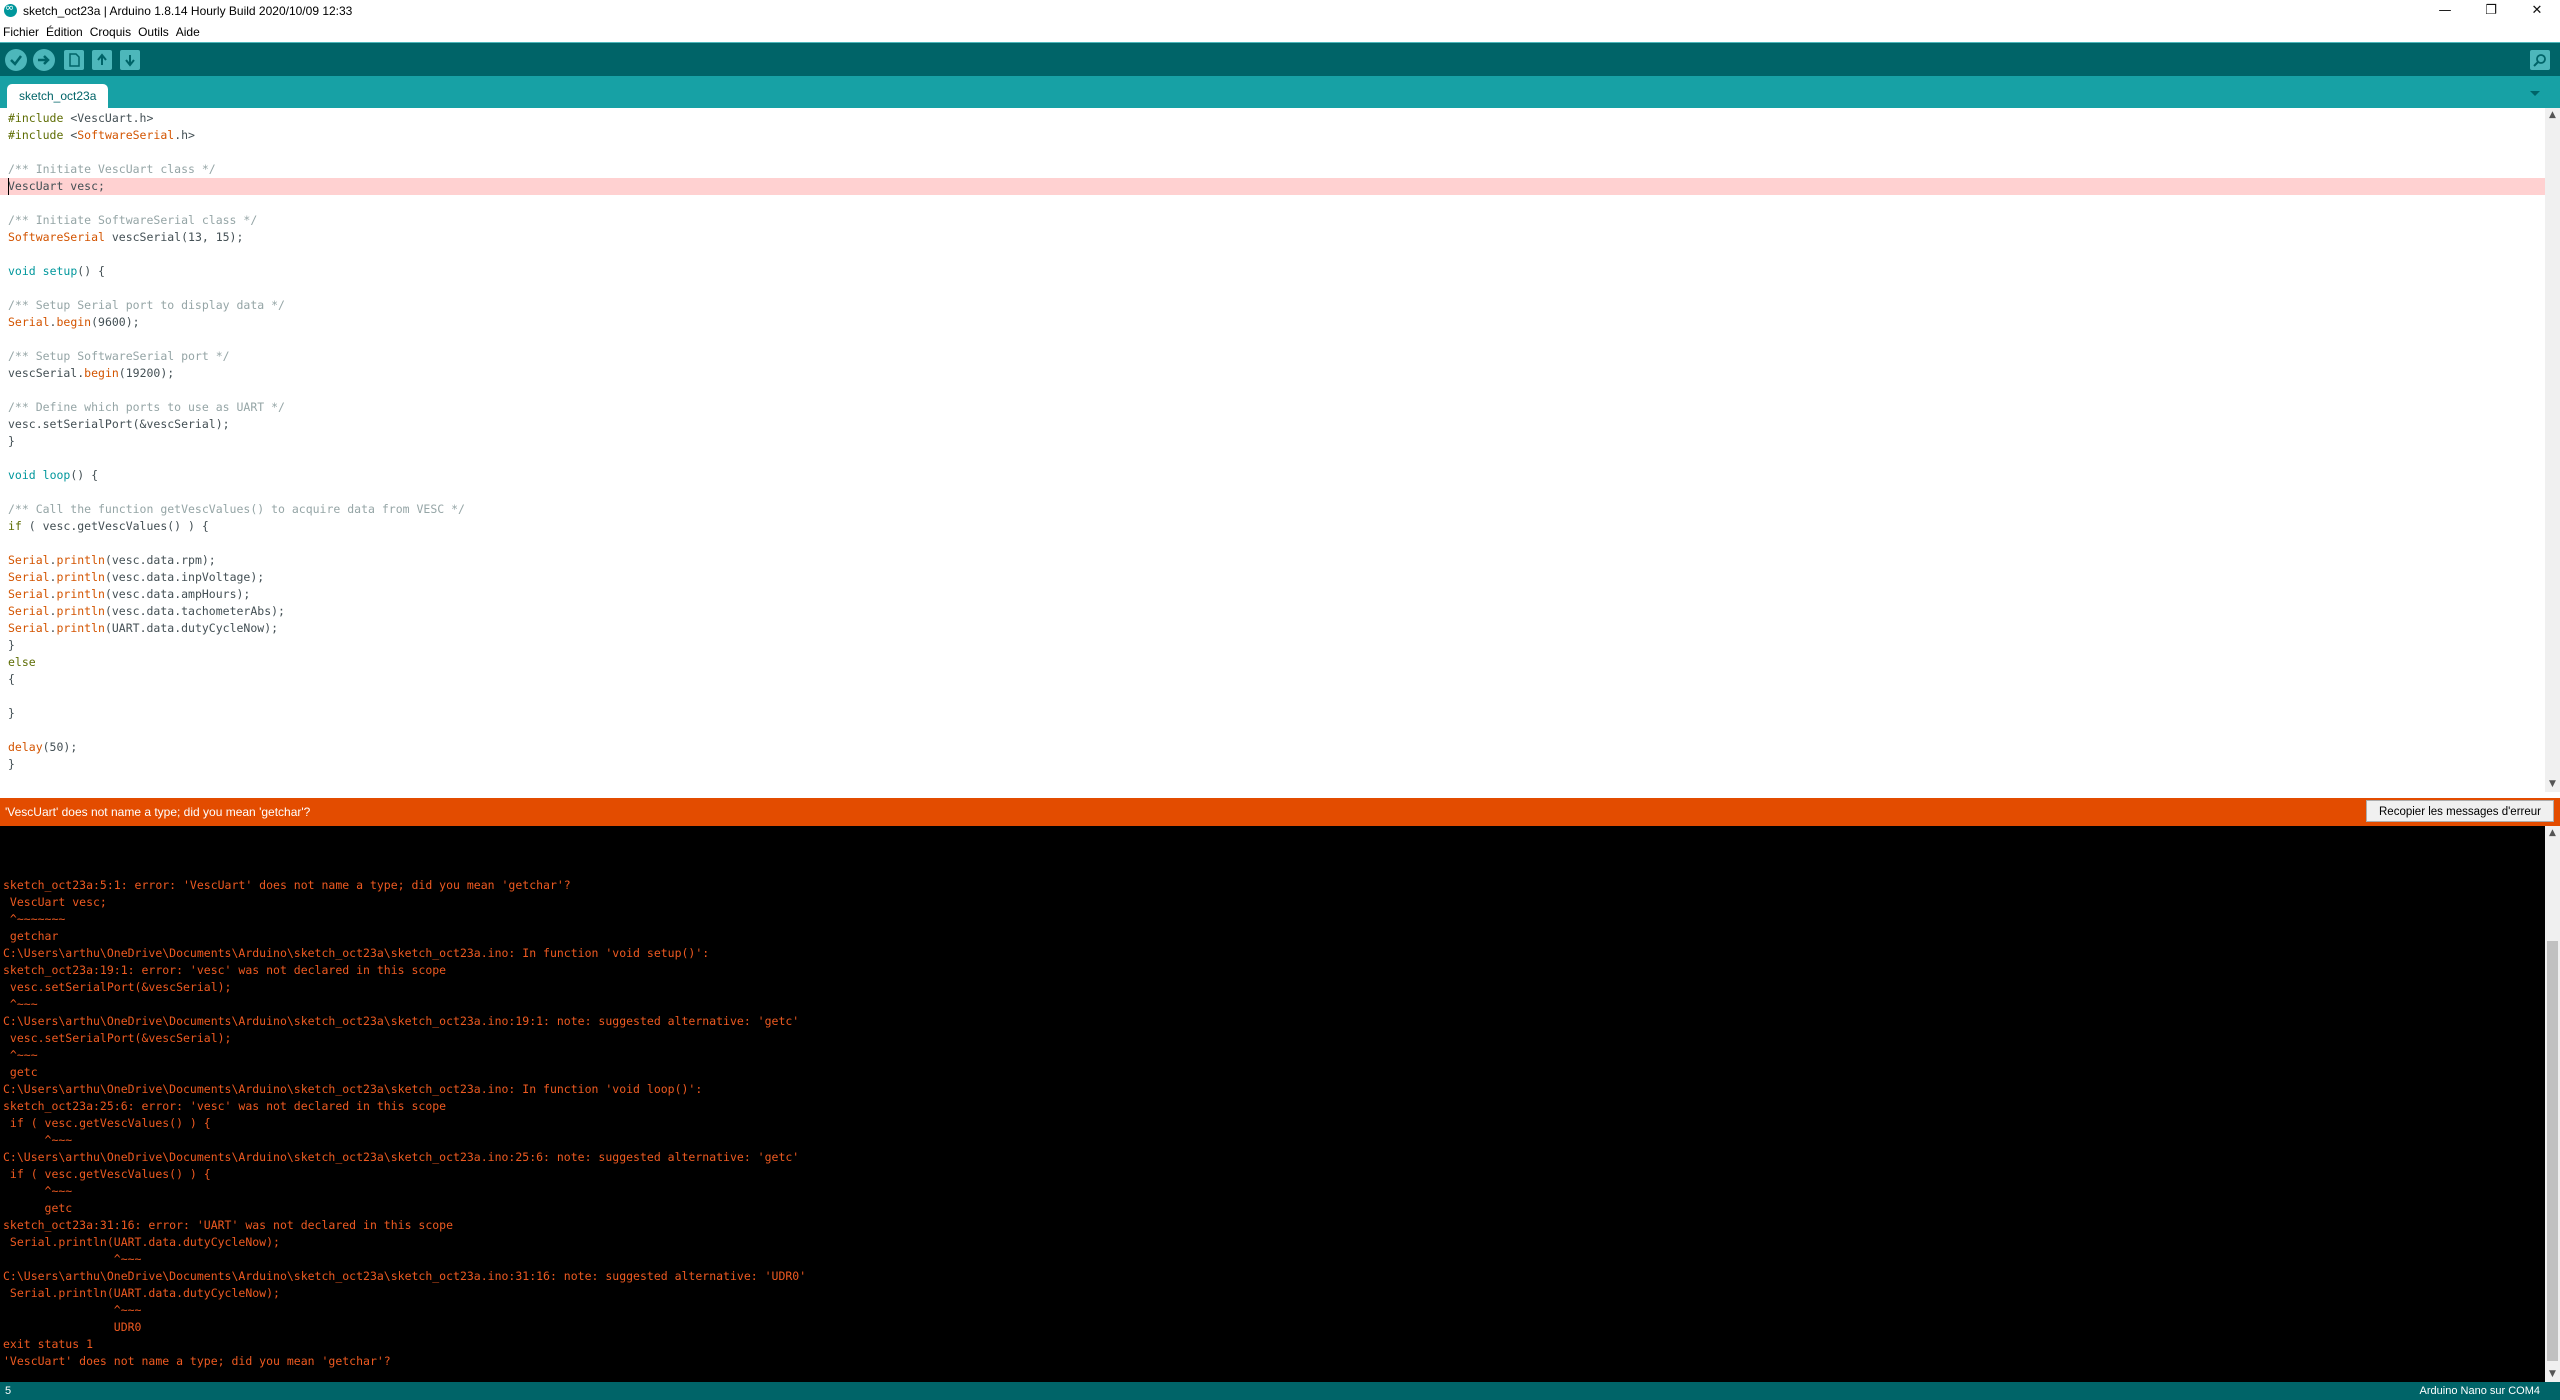 This screenshot has height=1400, width=2560. I want to click on tab-sketch: sketch_oct23a, so click(58, 96).